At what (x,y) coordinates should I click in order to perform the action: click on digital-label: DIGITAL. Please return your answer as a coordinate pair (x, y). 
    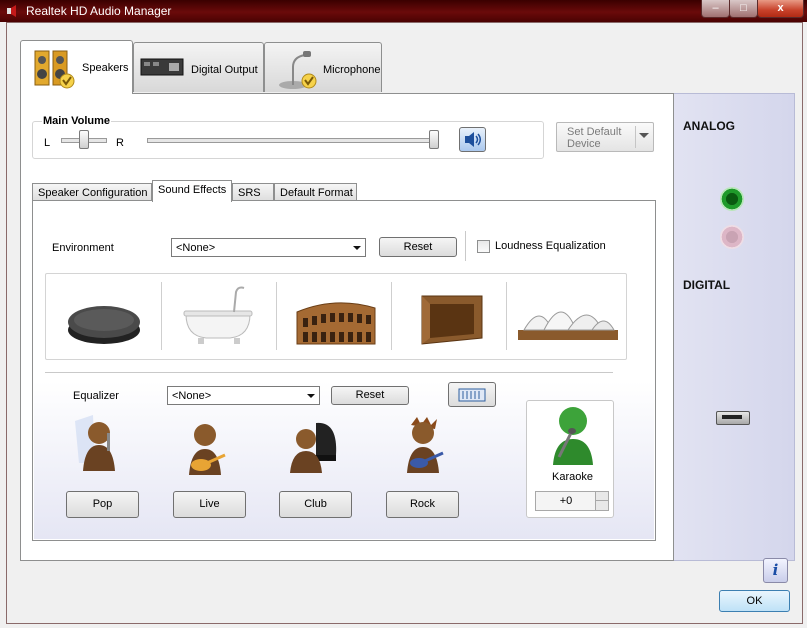
    Looking at the image, I should click on (707, 285).